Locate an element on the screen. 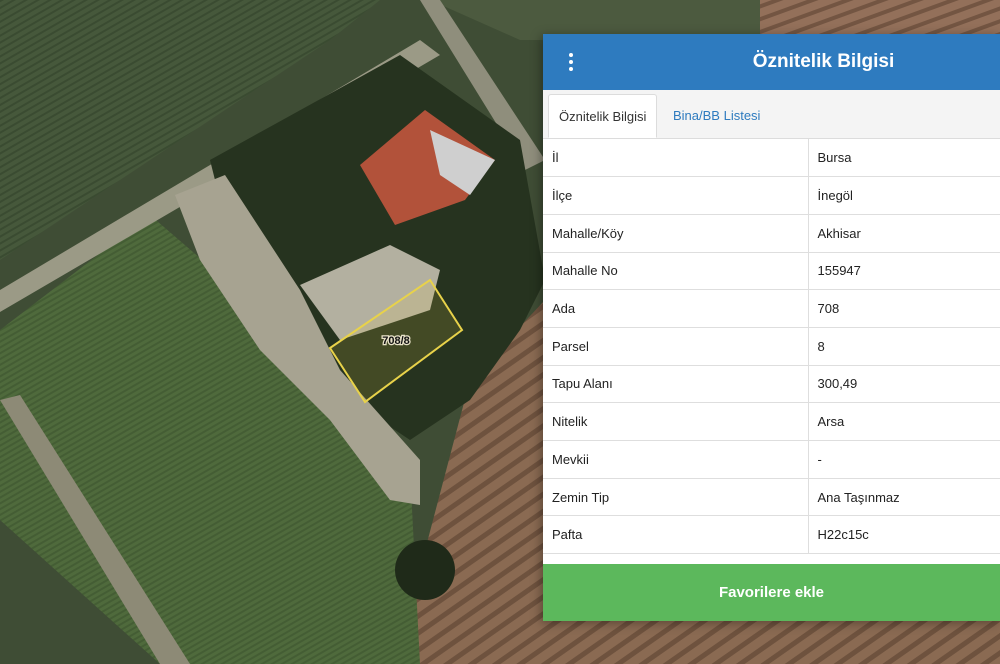 The image size is (1000, 664). table-row: Nitelik Arsa is located at coordinates (771, 421).